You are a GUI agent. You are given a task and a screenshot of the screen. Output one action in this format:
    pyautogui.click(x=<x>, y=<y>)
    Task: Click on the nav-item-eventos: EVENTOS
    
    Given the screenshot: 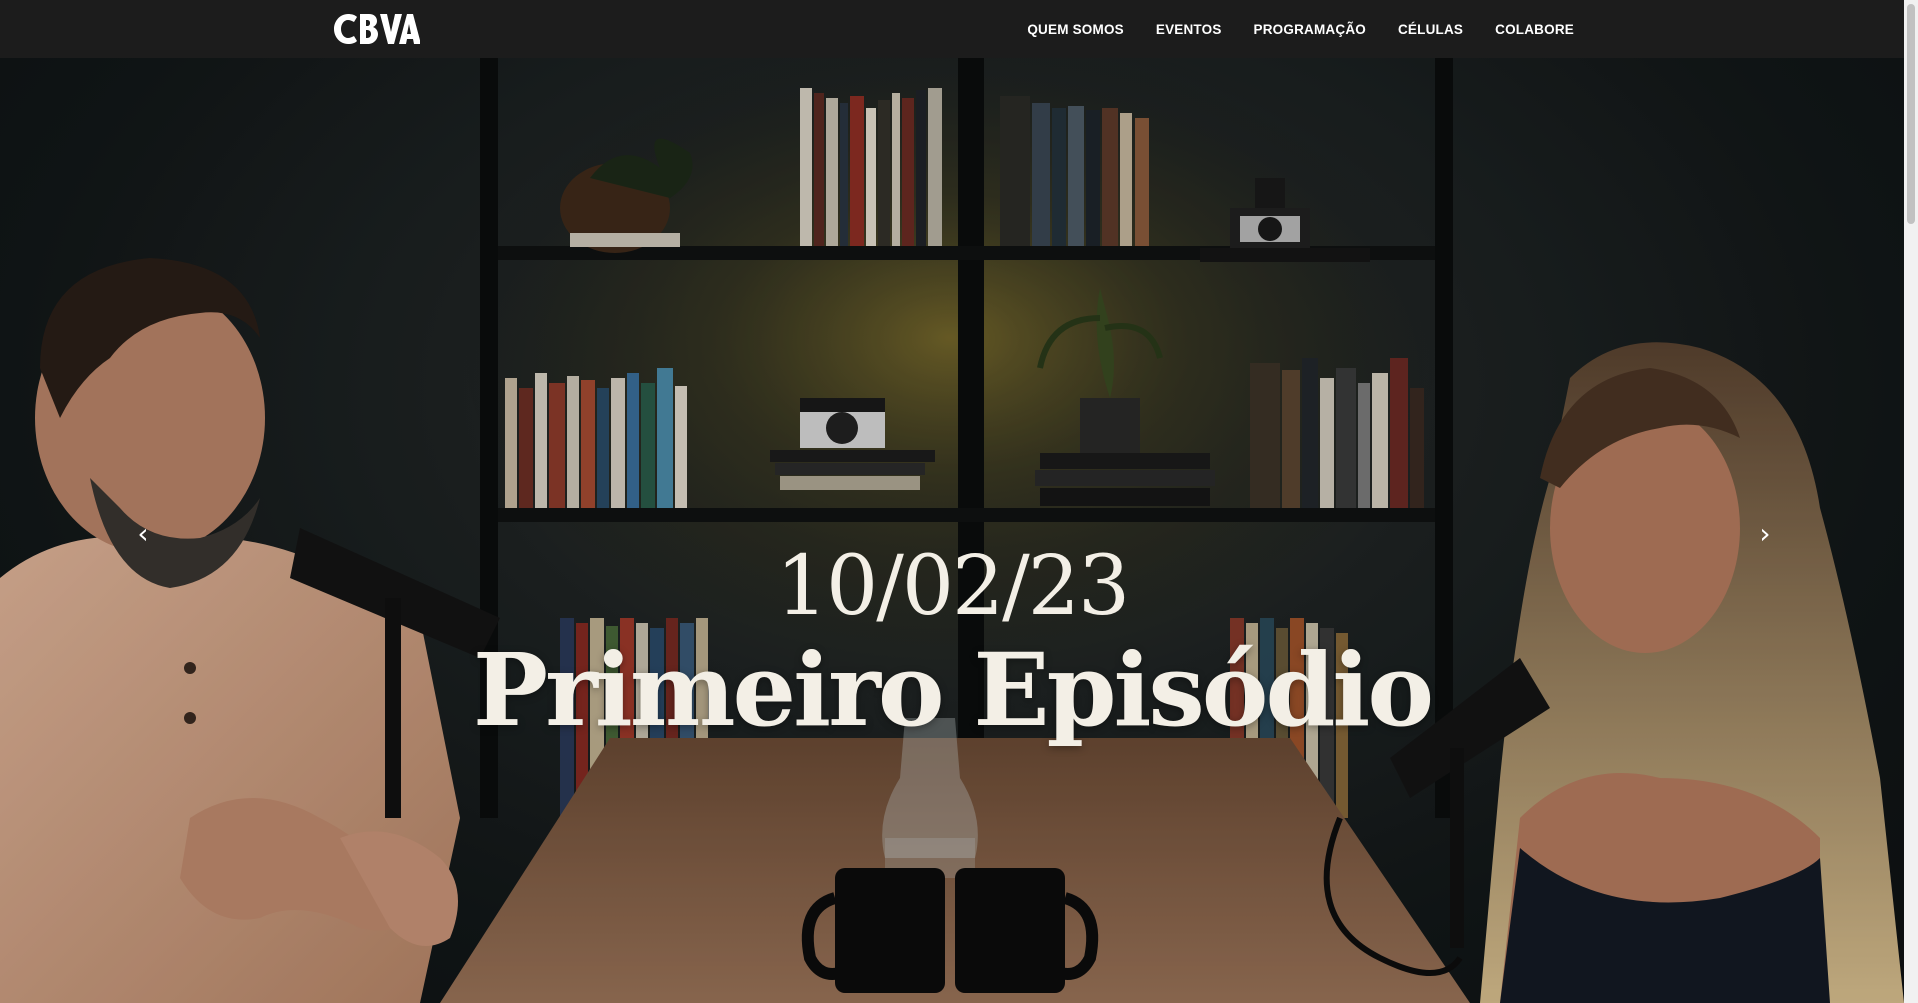 What is the action you would take?
    pyautogui.click(x=1189, y=29)
    